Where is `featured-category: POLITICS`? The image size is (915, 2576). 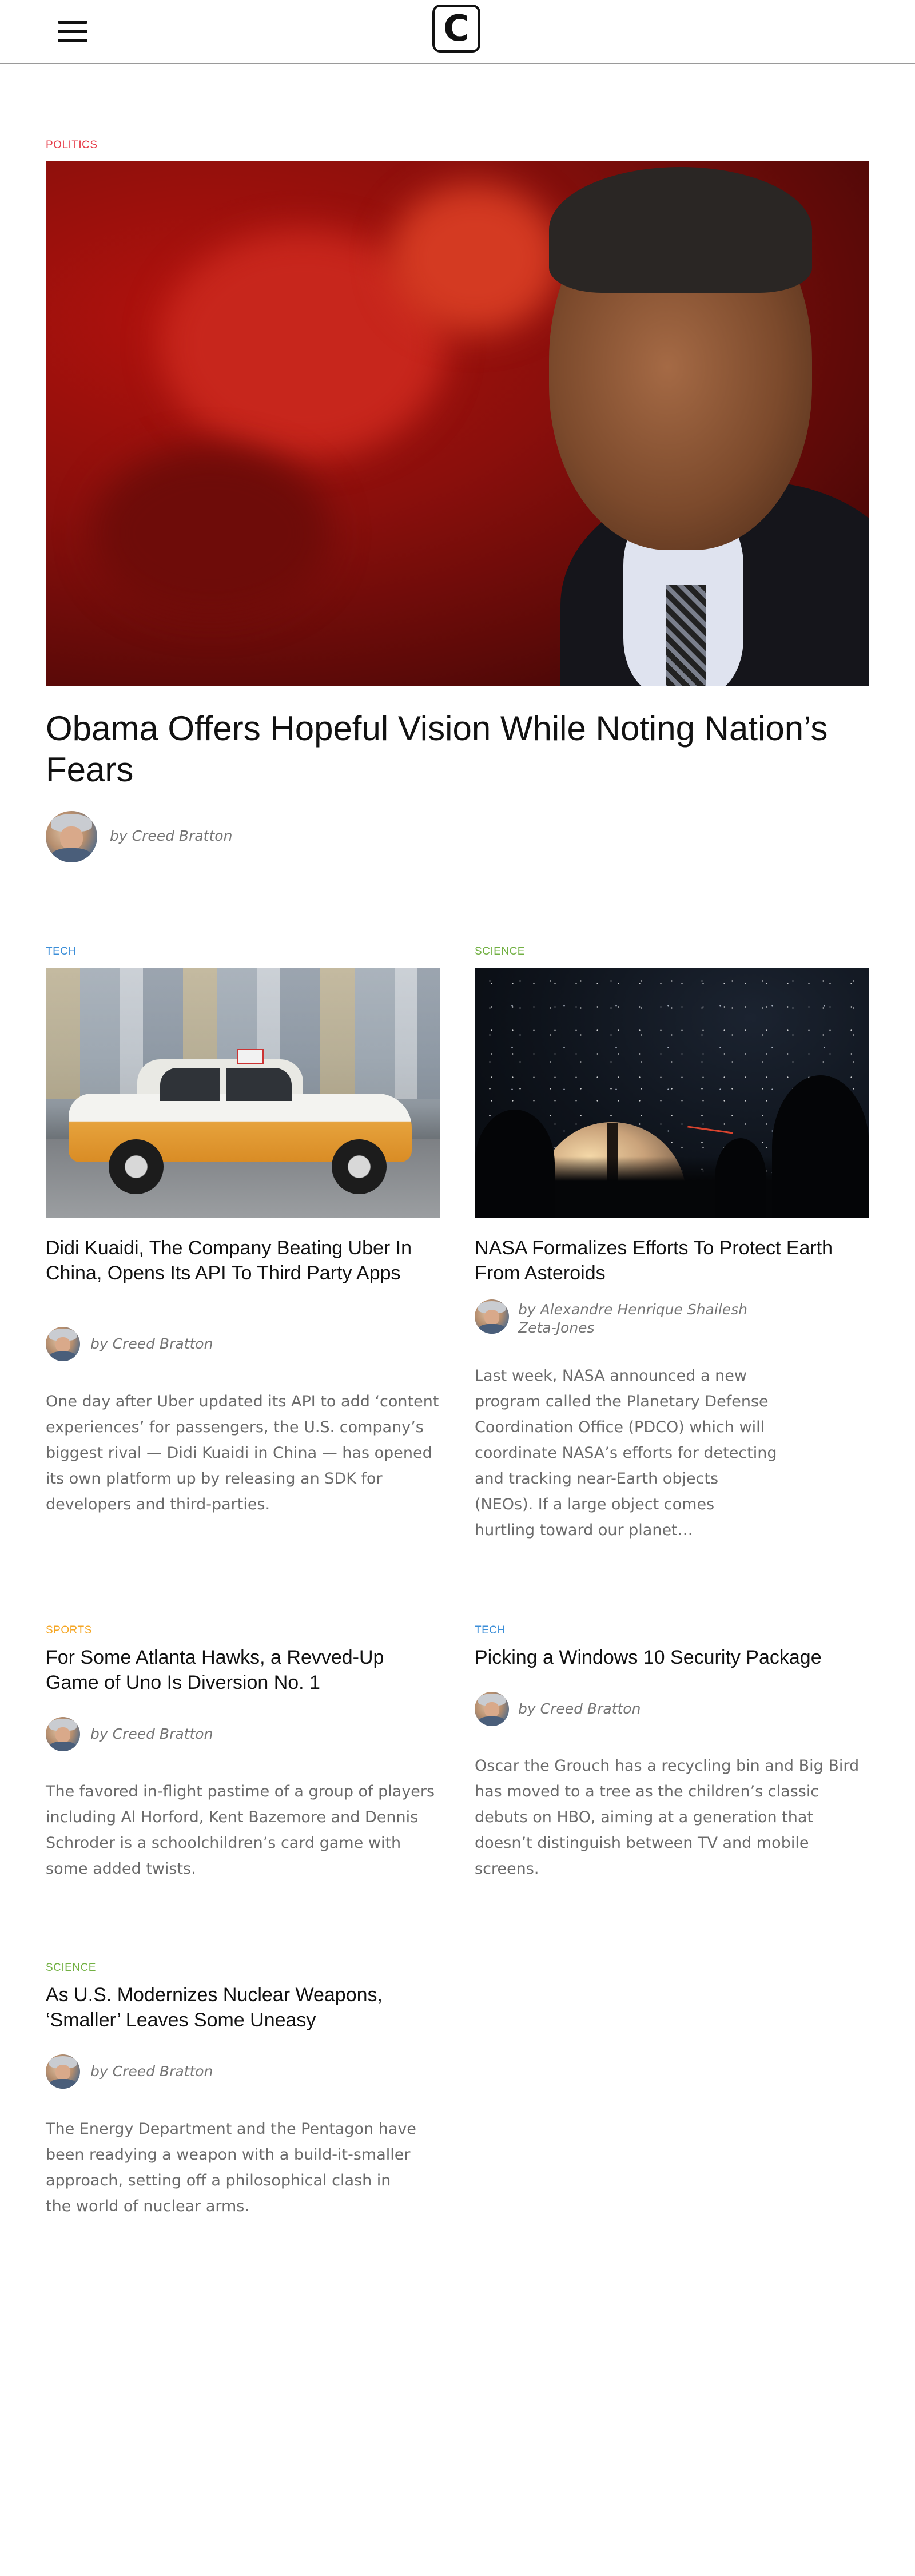
featured-category: POLITICS is located at coordinates (72, 145).